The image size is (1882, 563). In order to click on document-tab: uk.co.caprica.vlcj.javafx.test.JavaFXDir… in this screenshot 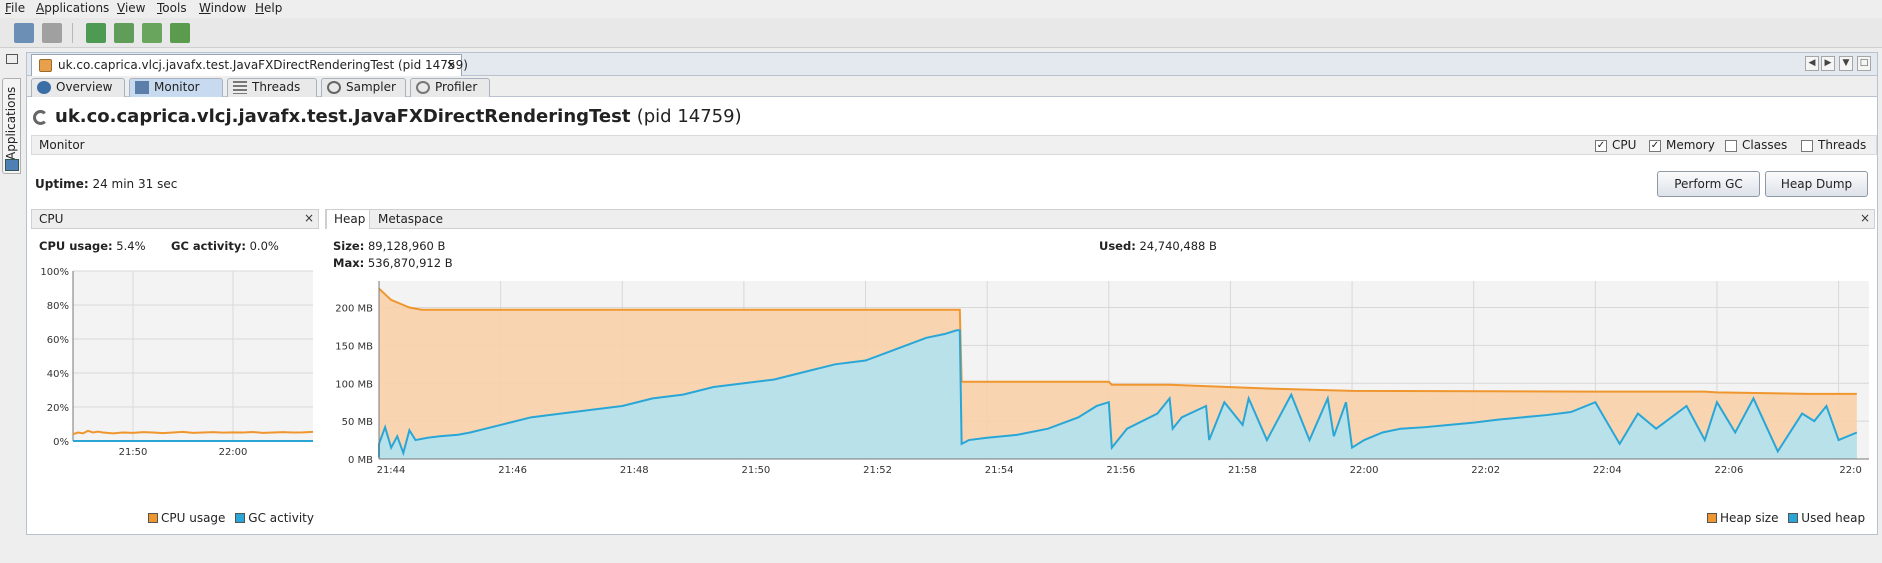, I will do `click(249, 65)`.